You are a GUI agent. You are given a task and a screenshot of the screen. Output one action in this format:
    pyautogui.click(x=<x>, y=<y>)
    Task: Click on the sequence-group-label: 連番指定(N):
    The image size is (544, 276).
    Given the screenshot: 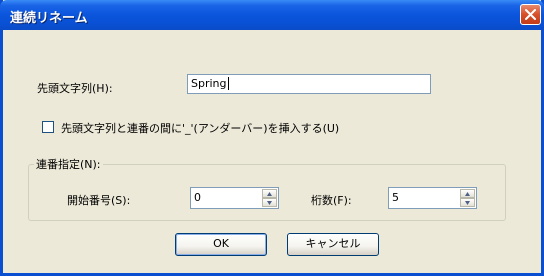 What is the action you would take?
    pyautogui.click(x=68, y=164)
    